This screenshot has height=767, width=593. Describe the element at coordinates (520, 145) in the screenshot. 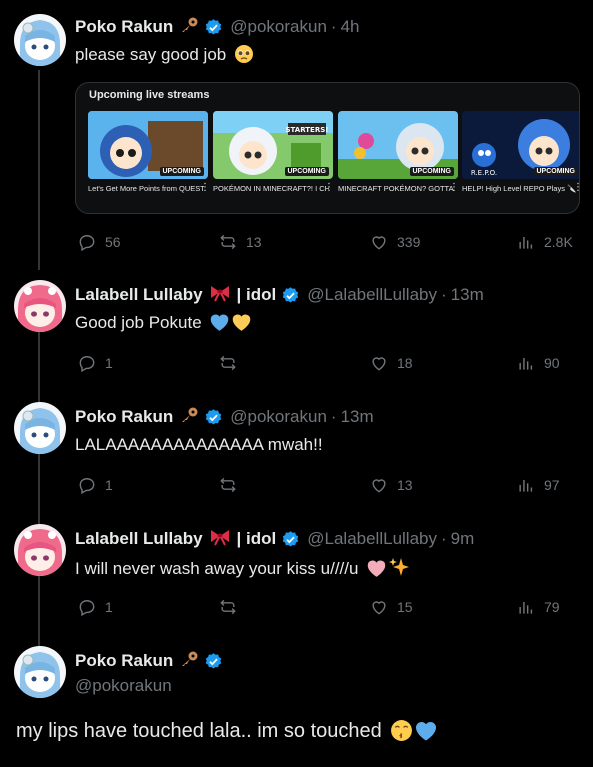

I see `video-thumbnail: R.E.P.O. UPCOMING` at that location.